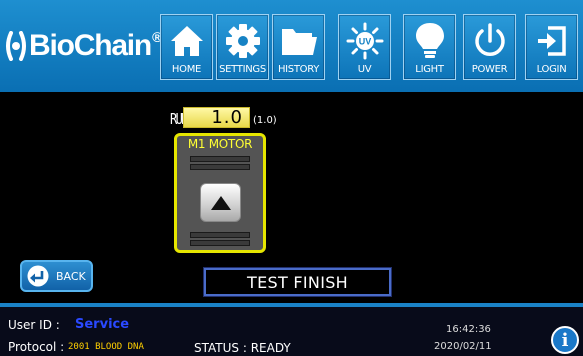  What do you see at coordinates (220, 144) in the screenshot?
I see `motor-title: M1 MOTOR` at bounding box center [220, 144].